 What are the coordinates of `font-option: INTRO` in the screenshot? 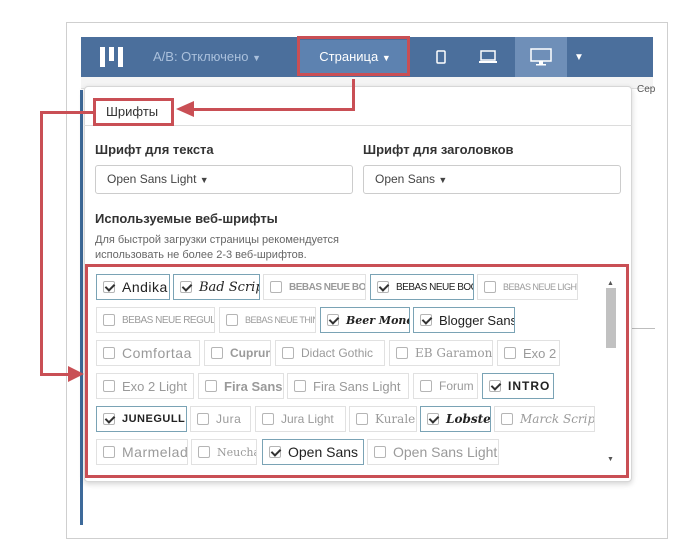 It's located at (518, 386).